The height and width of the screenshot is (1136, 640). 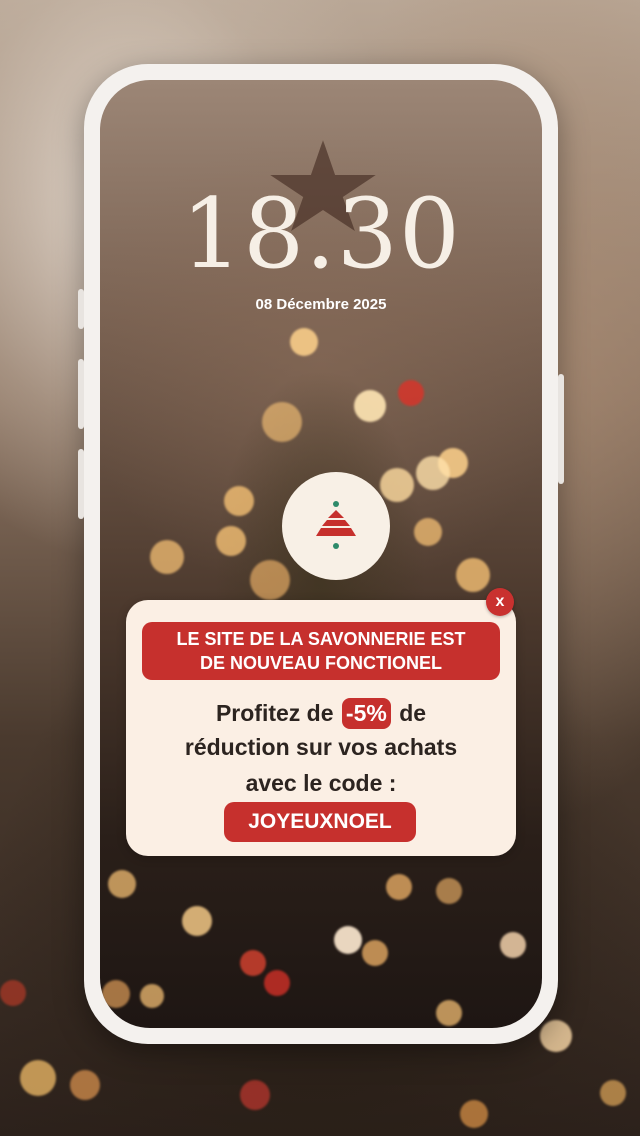 What do you see at coordinates (321, 747) in the screenshot?
I see `promo-line-2: réduction sur vos achats` at bounding box center [321, 747].